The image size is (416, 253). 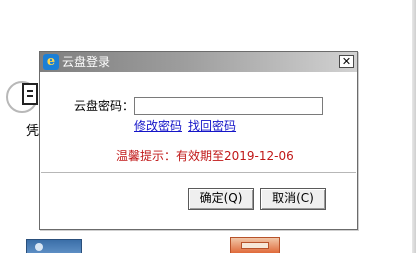 I want to click on ok-button: 确定(Q), so click(x=221, y=199).